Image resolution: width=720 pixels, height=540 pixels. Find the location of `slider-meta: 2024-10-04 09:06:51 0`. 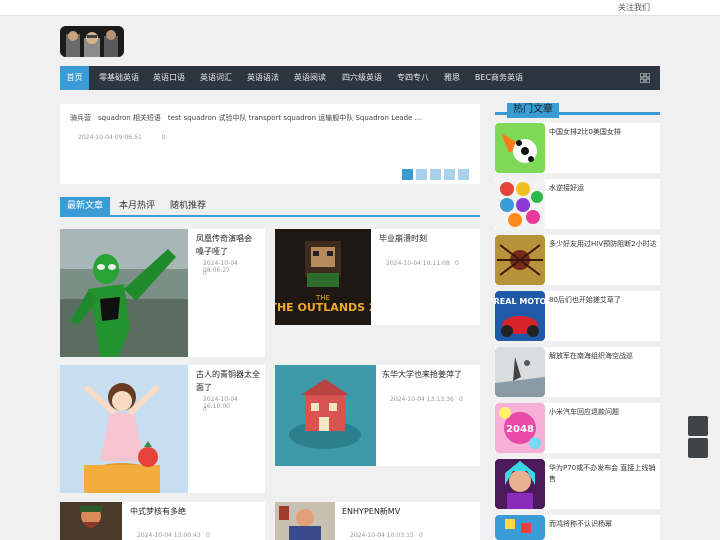

slider-meta: 2024-10-04 09:06:51 0 is located at coordinates (121, 137).